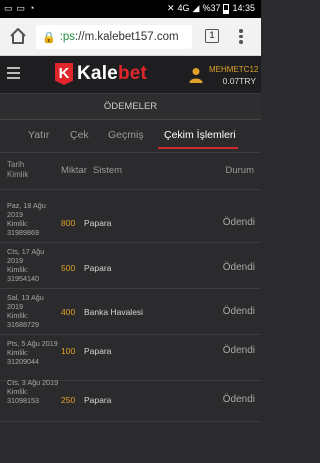  What do you see at coordinates (33, 391) in the screenshot?
I see `row-date: Cts, 3 Ağu 2019 Kimlik: 31098153` at bounding box center [33, 391].